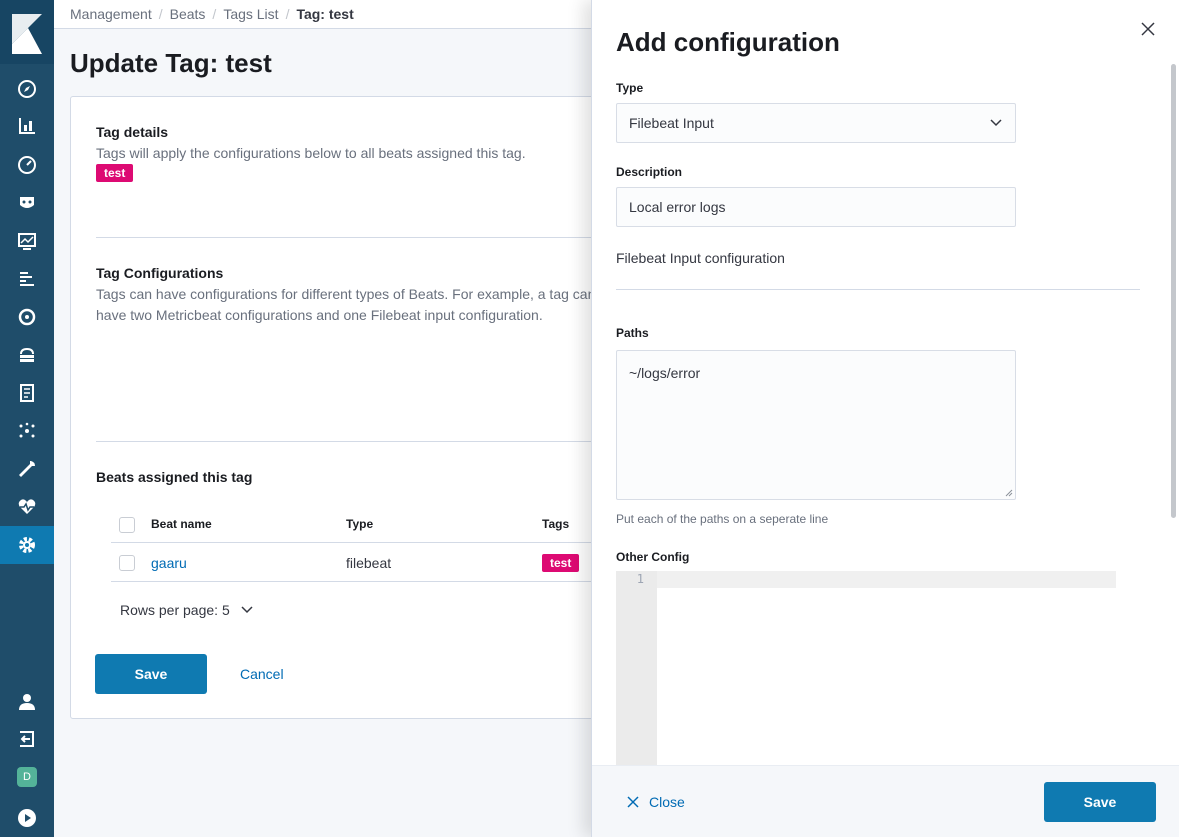  What do you see at coordinates (700, 258) in the screenshot?
I see `config-section-title: Filebeat Input configuration` at bounding box center [700, 258].